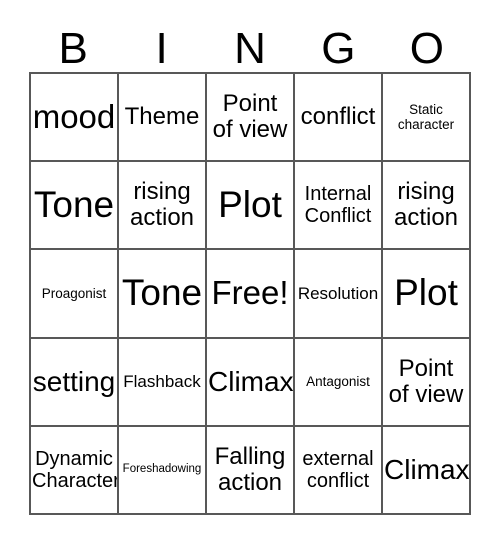 The width and height of the screenshot is (500, 544). I want to click on bingo-header-letter-g: G, so click(338, 43).